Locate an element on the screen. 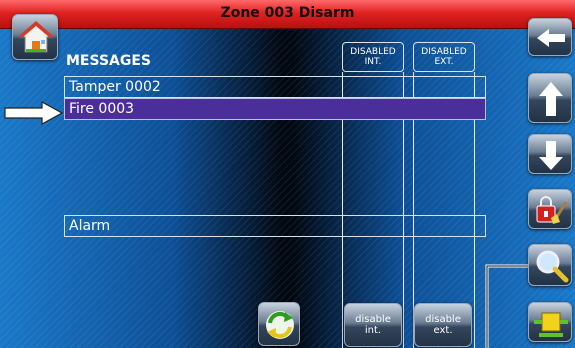  callout-line is located at coordinates (506, 306).